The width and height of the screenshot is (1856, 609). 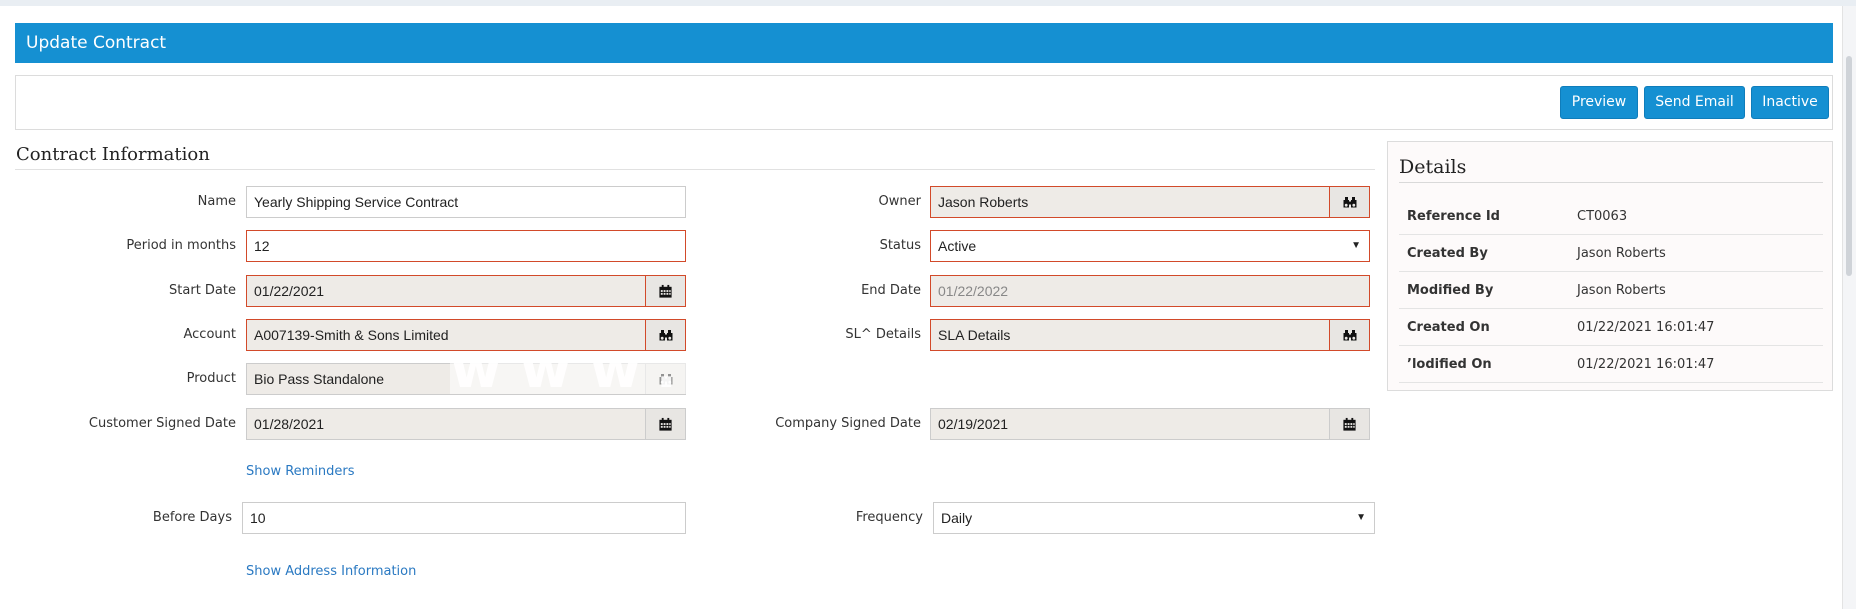 What do you see at coordinates (289, 291) in the screenshot?
I see `start-date-value: 01/22/2021` at bounding box center [289, 291].